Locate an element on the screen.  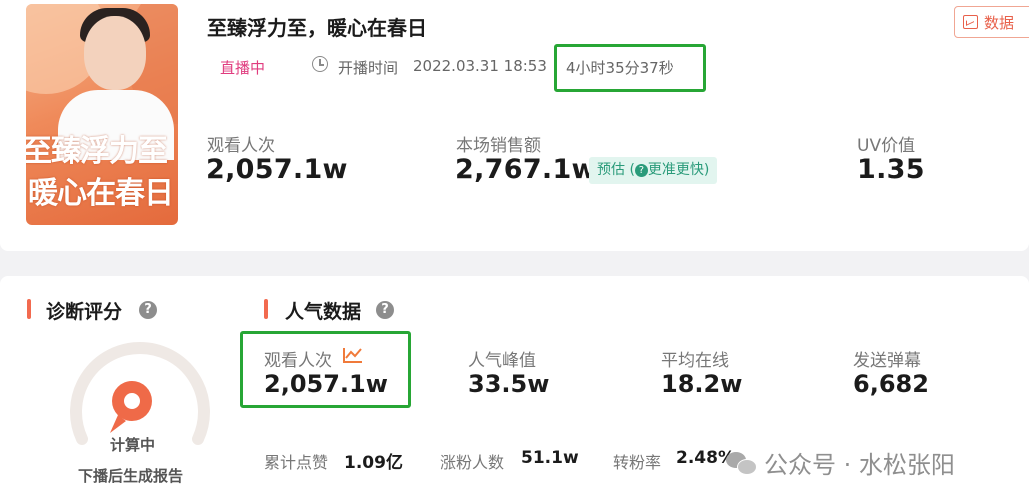
chart-icon is located at coordinates (970, 22).